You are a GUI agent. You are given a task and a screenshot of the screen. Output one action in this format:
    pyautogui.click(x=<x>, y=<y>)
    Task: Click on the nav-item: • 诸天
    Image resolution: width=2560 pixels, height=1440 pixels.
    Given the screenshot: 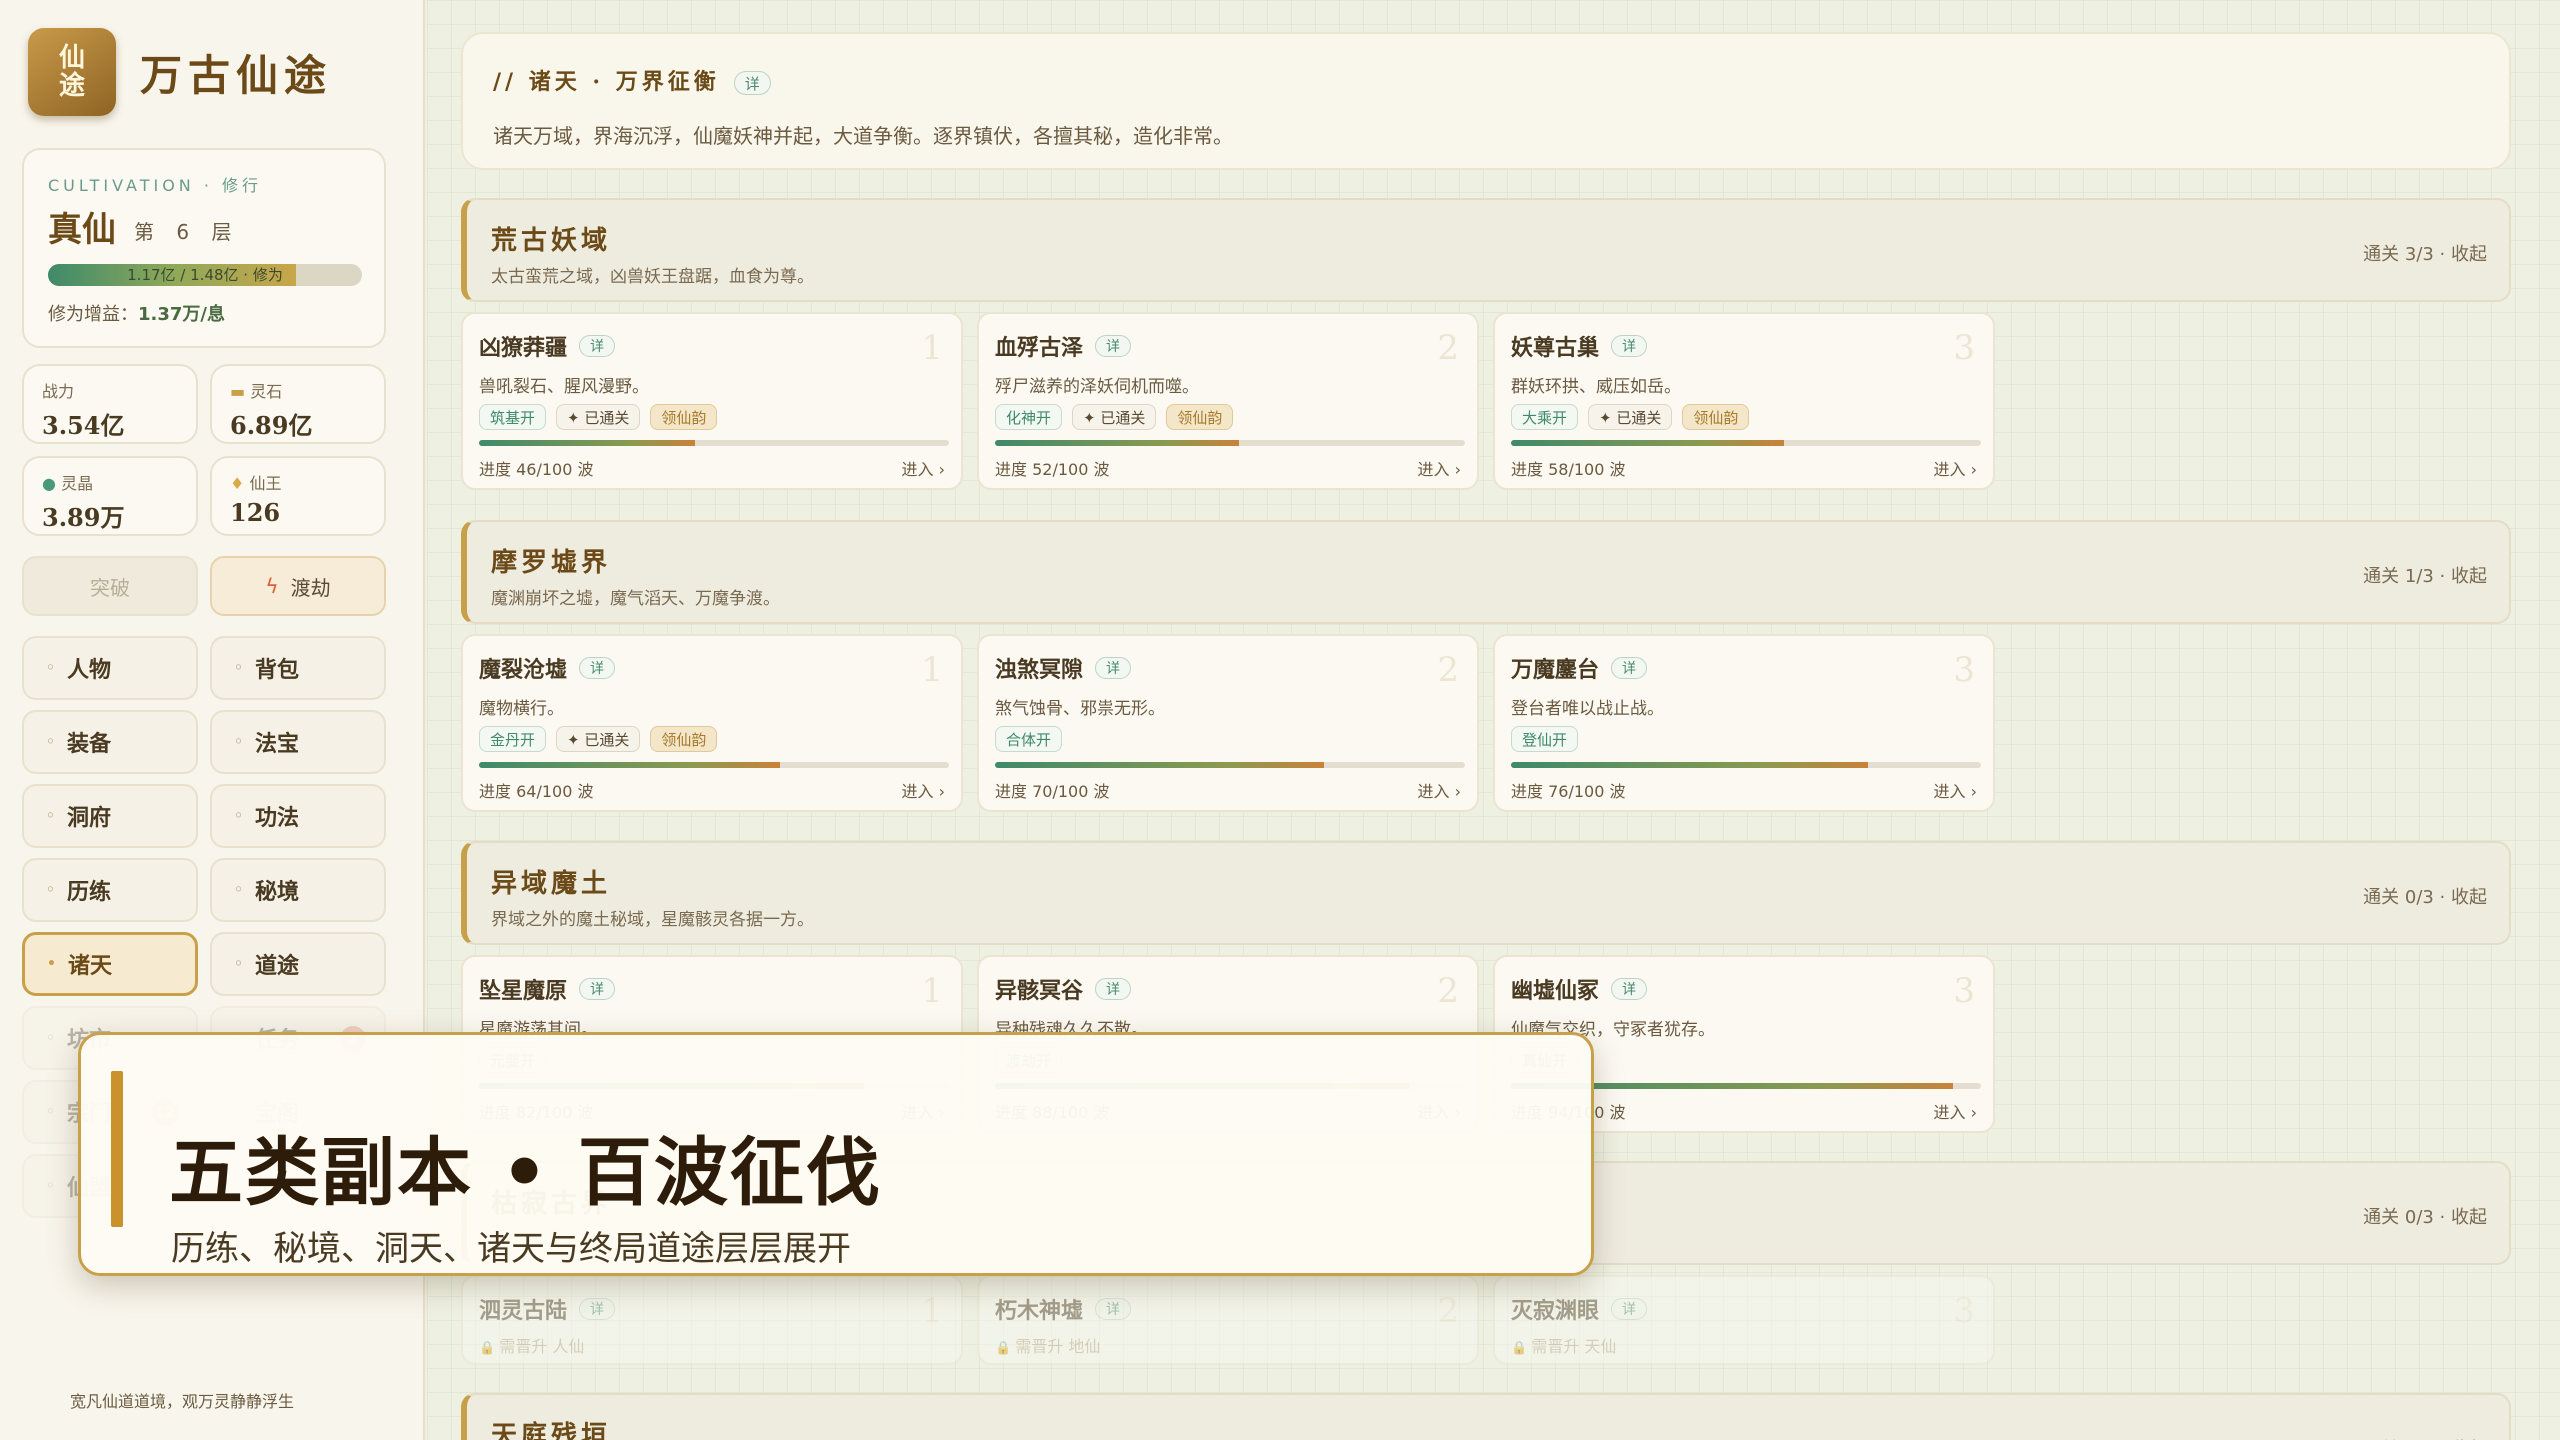 What is the action you would take?
    pyautogui.click(x=110, y=964)
    